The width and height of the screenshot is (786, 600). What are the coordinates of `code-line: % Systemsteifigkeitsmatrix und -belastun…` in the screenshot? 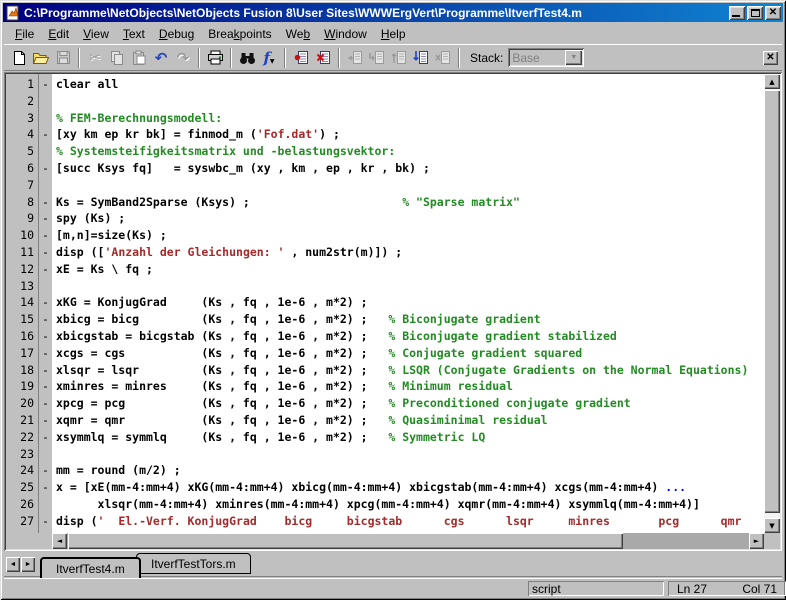 It's located at (410, 151).